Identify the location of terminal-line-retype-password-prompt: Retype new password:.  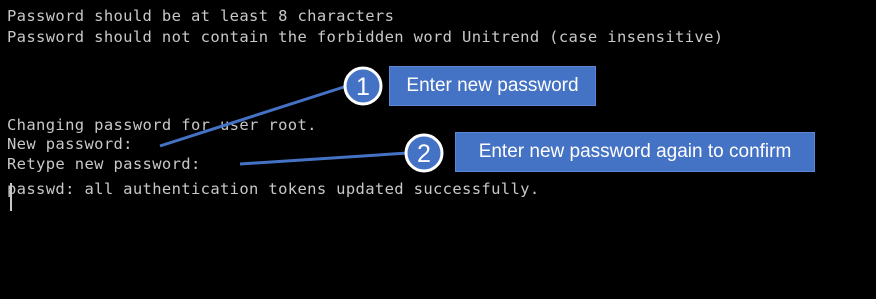
(104, 164).